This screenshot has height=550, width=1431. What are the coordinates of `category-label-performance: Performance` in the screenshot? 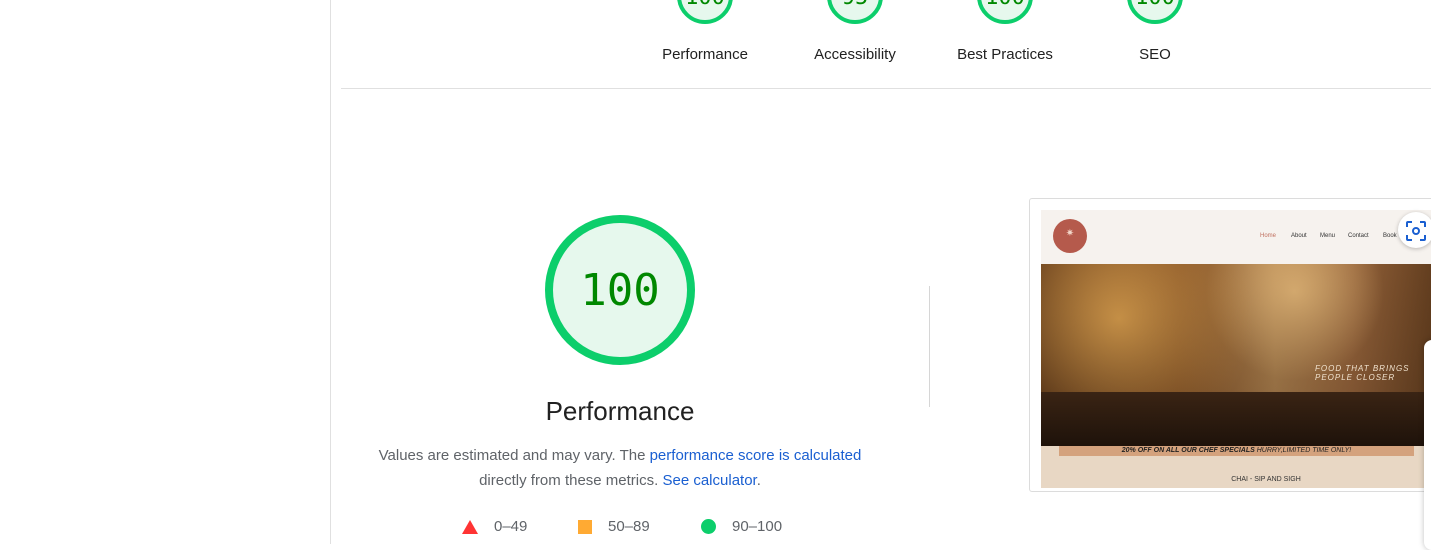 It's located at (705, 54).